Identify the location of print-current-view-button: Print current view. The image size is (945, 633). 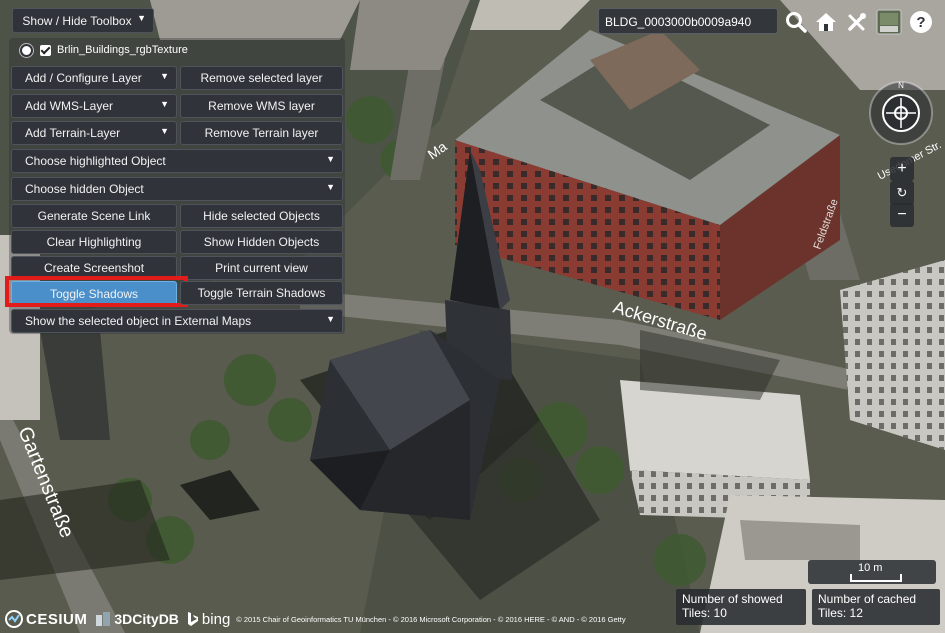
(261, 268).